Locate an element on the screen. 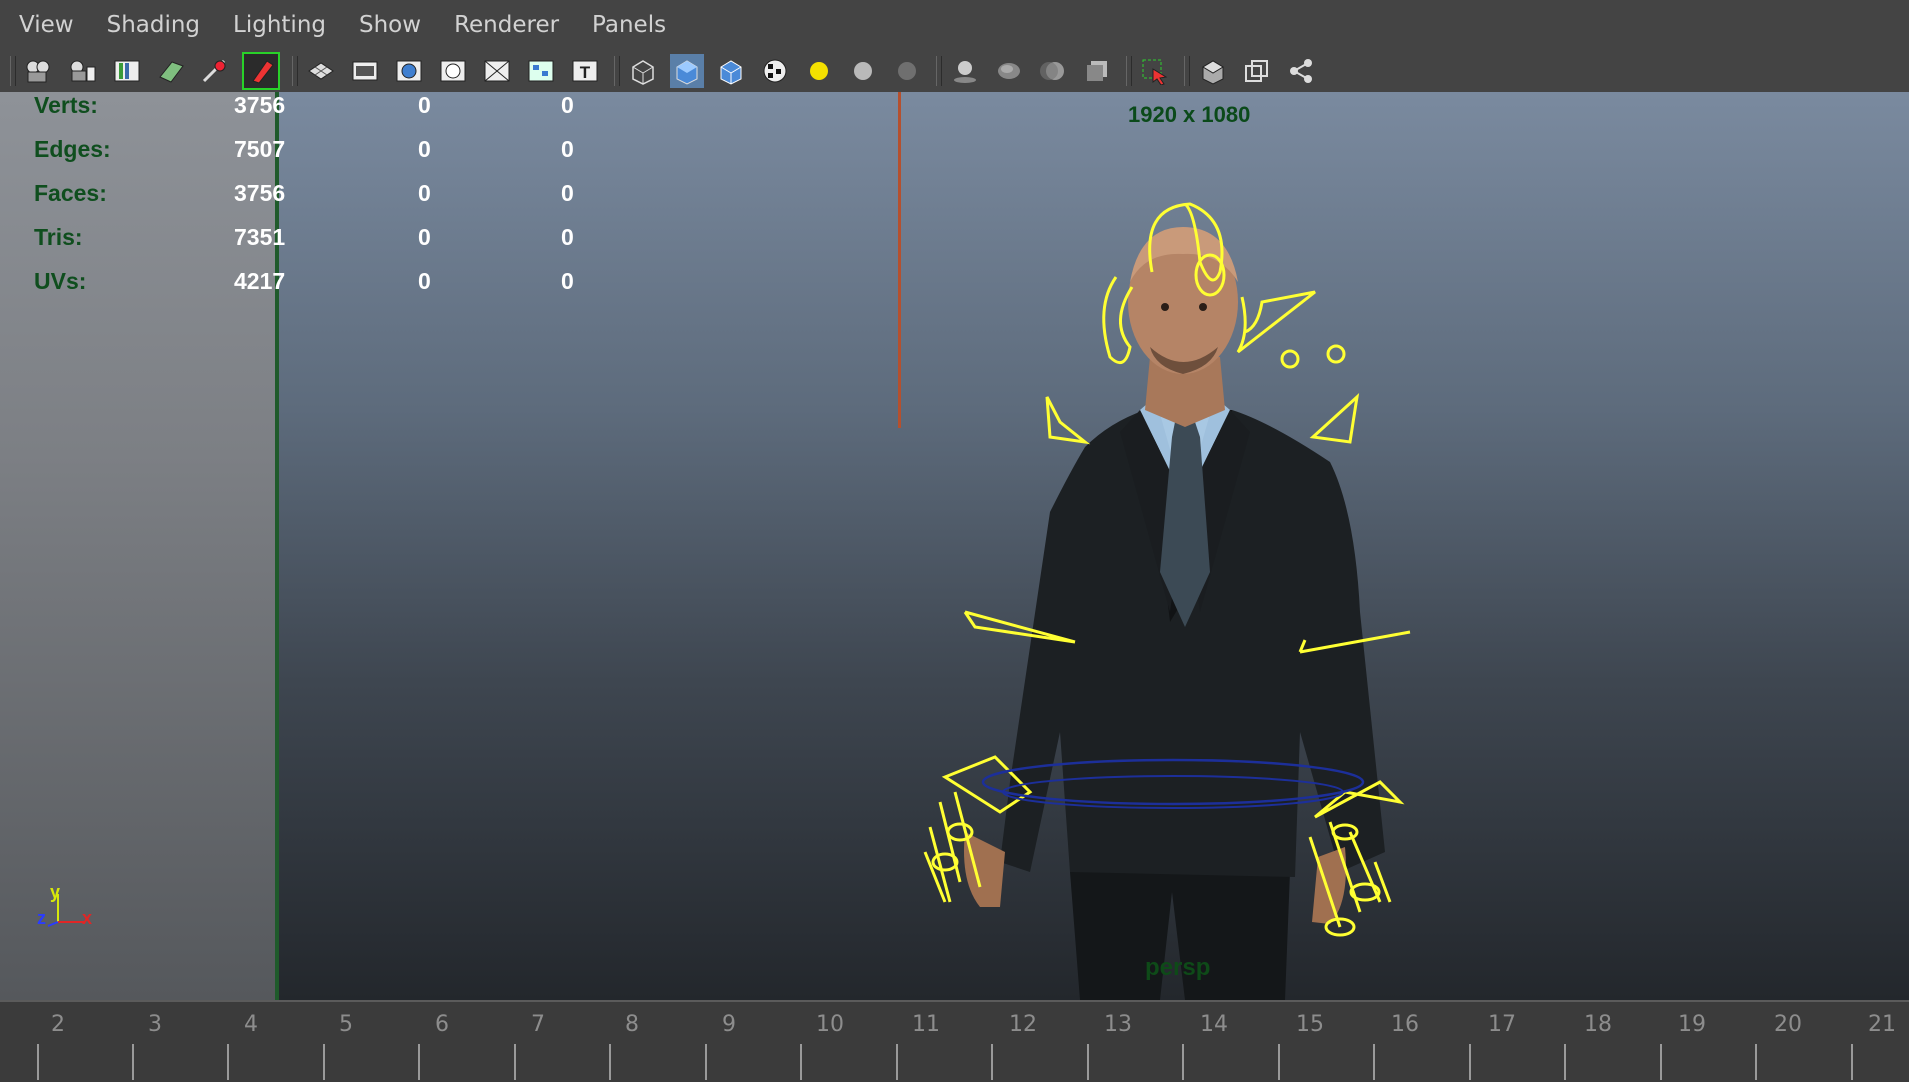 The width and height of the screenshot is (1909, 1082). frame-label: 10 is located at coordinates (830, 1024).